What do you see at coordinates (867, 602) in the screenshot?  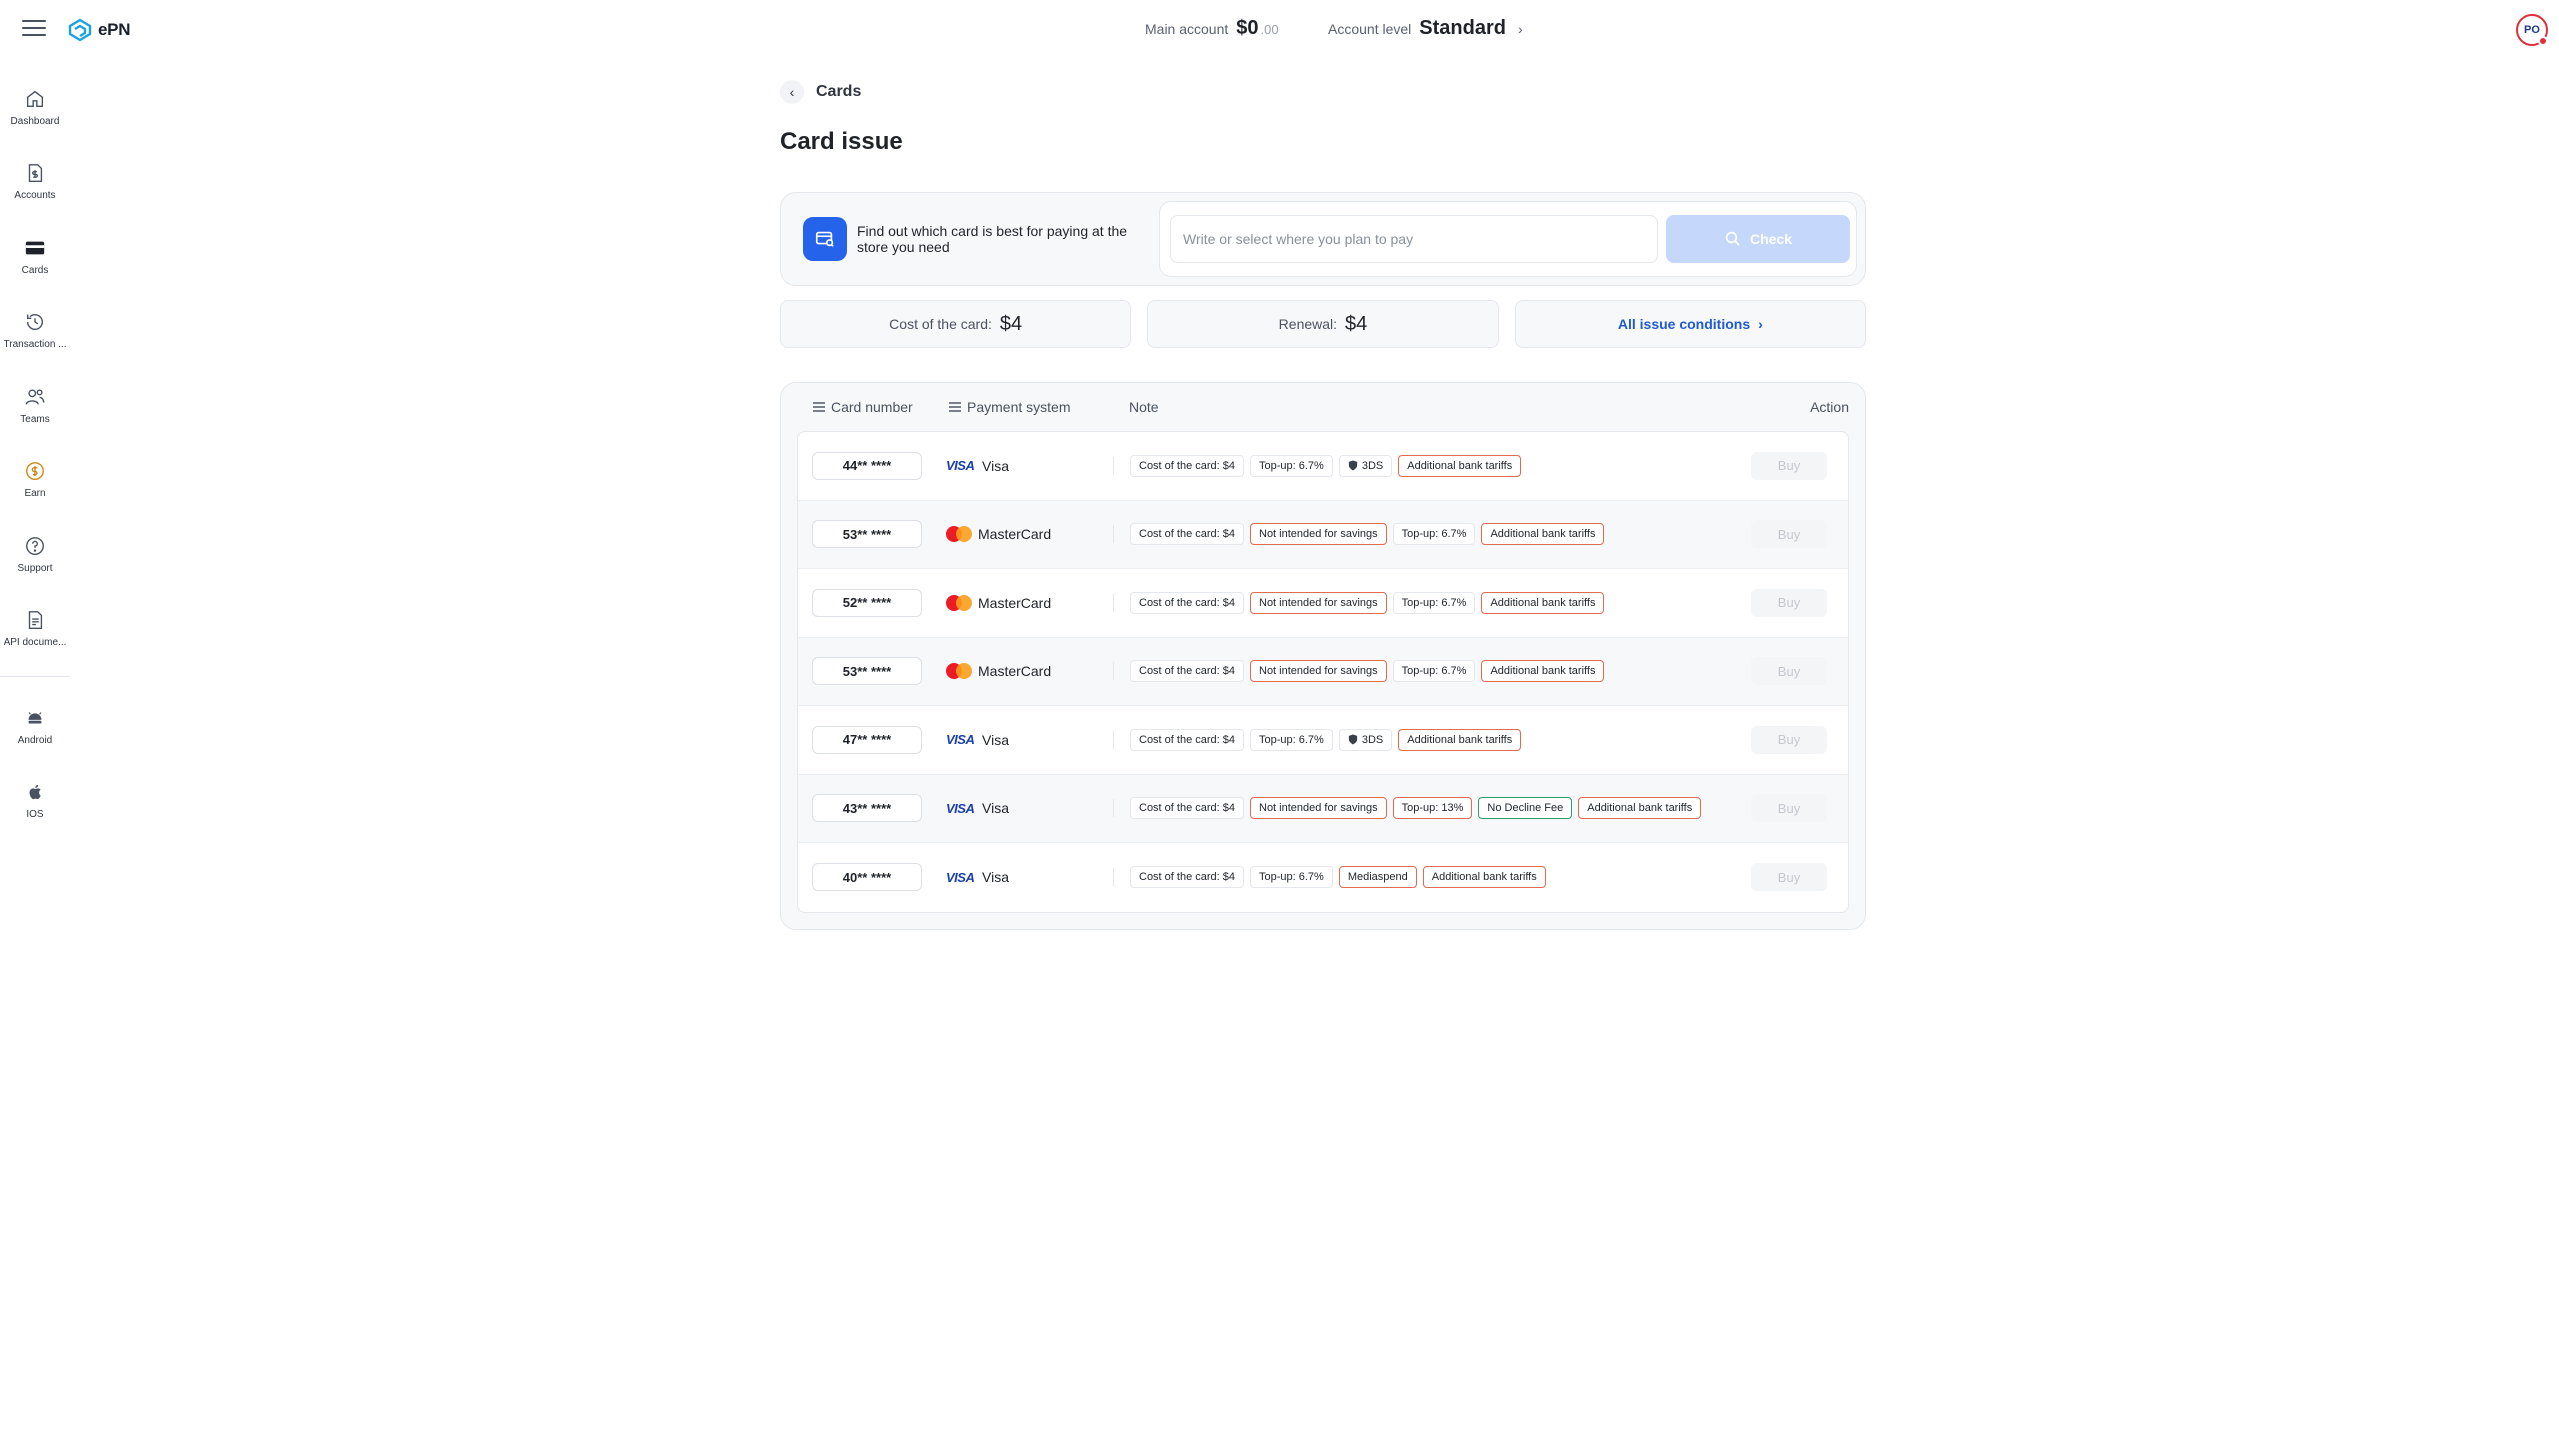 I see `card-number: 52** ****` at bounding box center [867, 602].